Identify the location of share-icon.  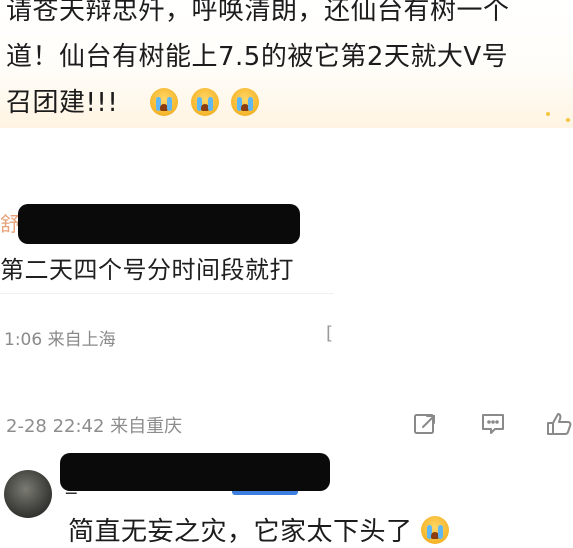
(425, 424).